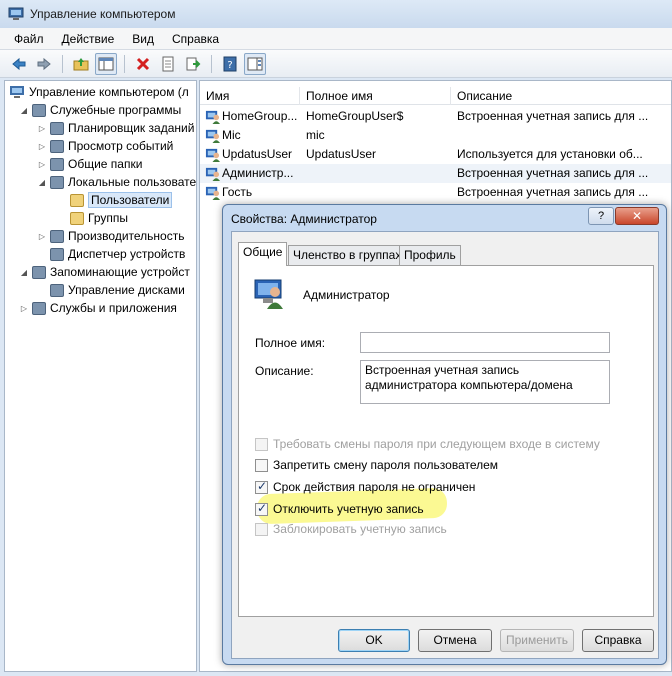  Describe the element at coordinates (57, 290) in the screenshot. I see `disk-icon` at that location.